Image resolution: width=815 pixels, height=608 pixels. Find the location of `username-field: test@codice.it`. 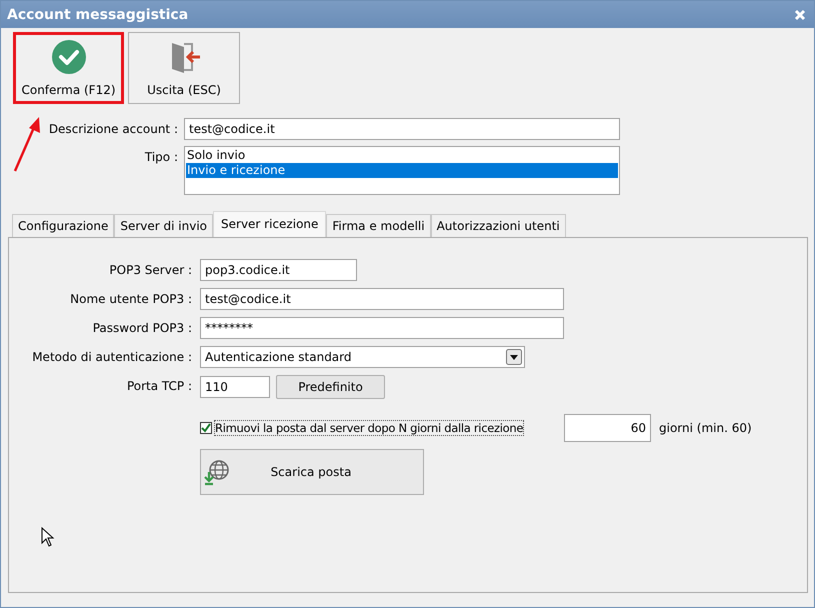

username-field: test@codice.it is located at coordinates (382, 299).